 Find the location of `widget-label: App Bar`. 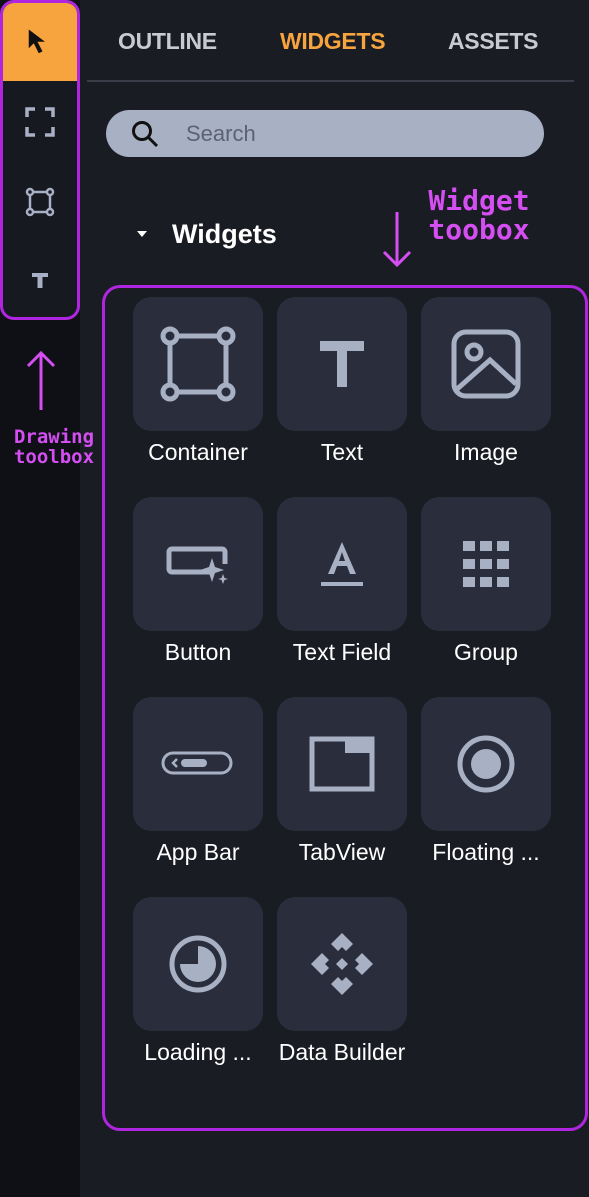

widget-label: App Bar is located at coordinates (198, 852).